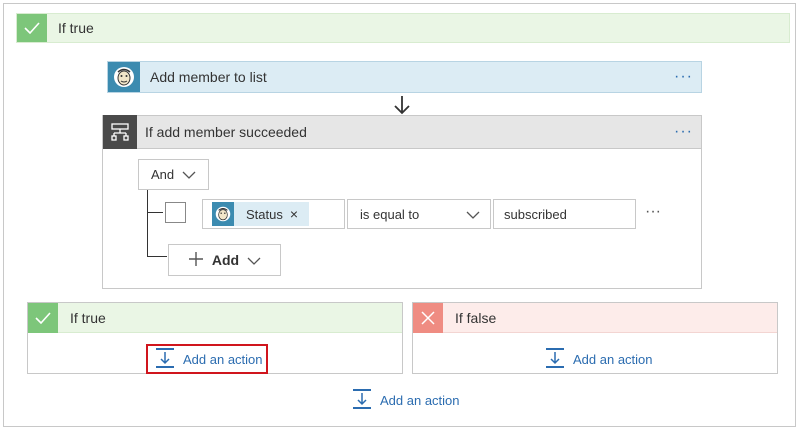 The image size is (800, 430). What do you see at coordinates (76, 28) in the screenshot?
I see `outer-if-true-label: If true` at bounding box center [76, 28].